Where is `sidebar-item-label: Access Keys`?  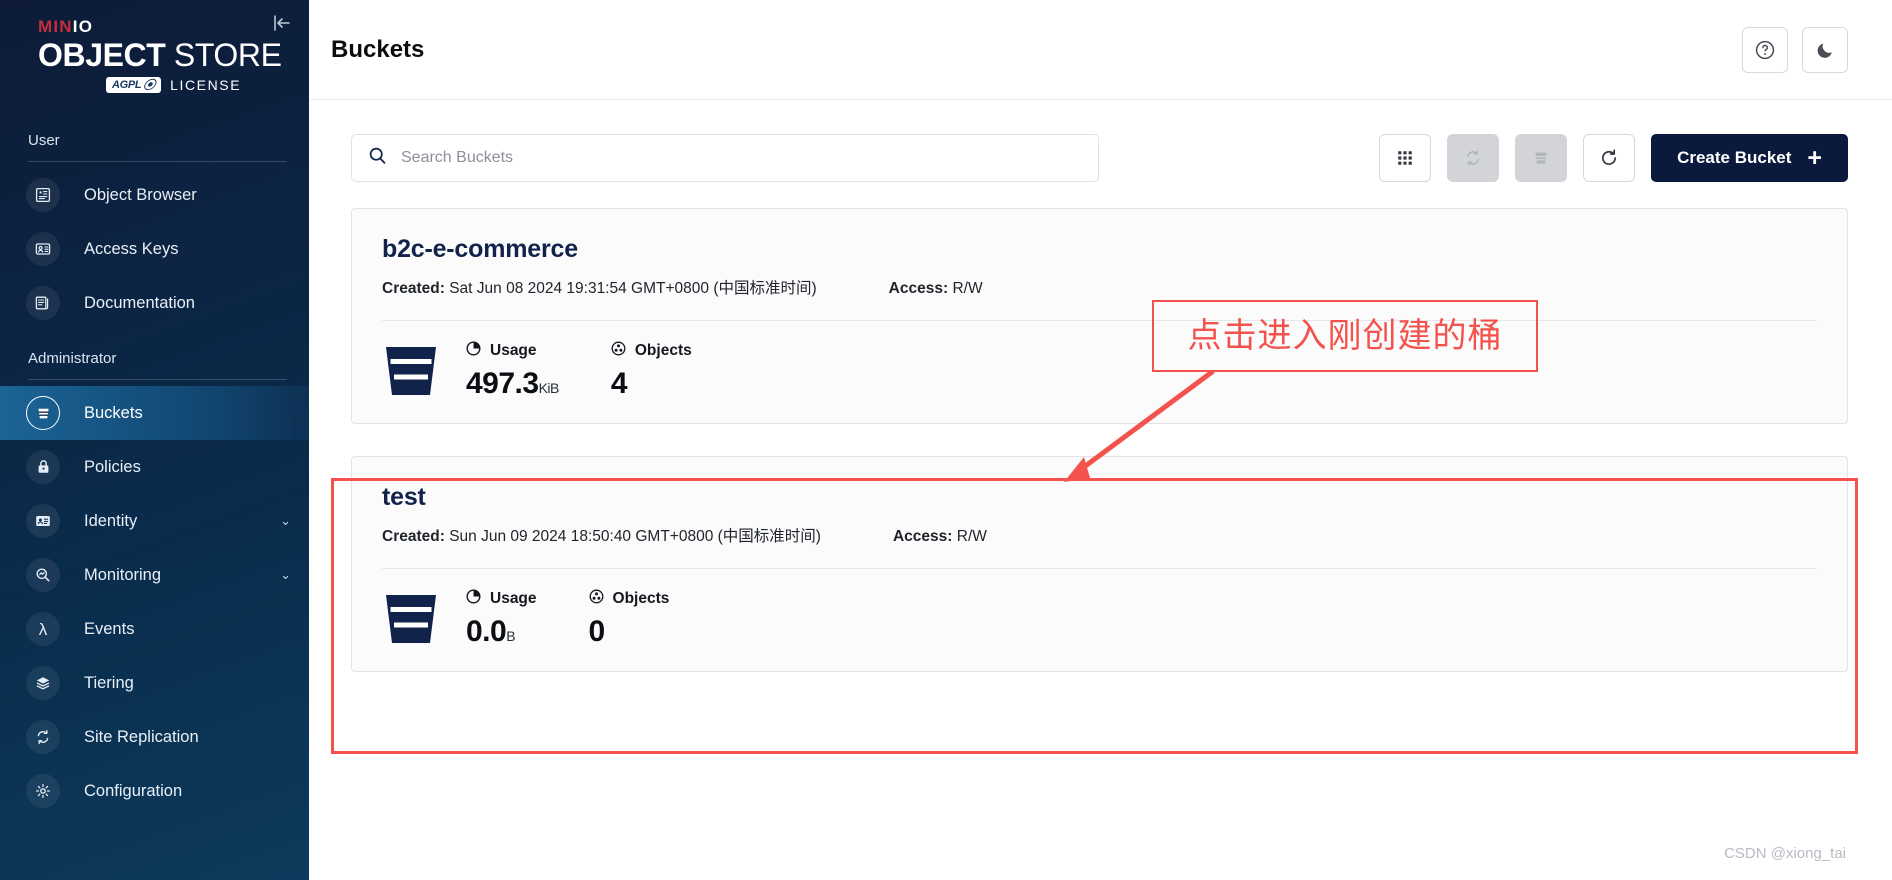
sidebar-item-label: Access Keys is located at coordinates (131, 248).